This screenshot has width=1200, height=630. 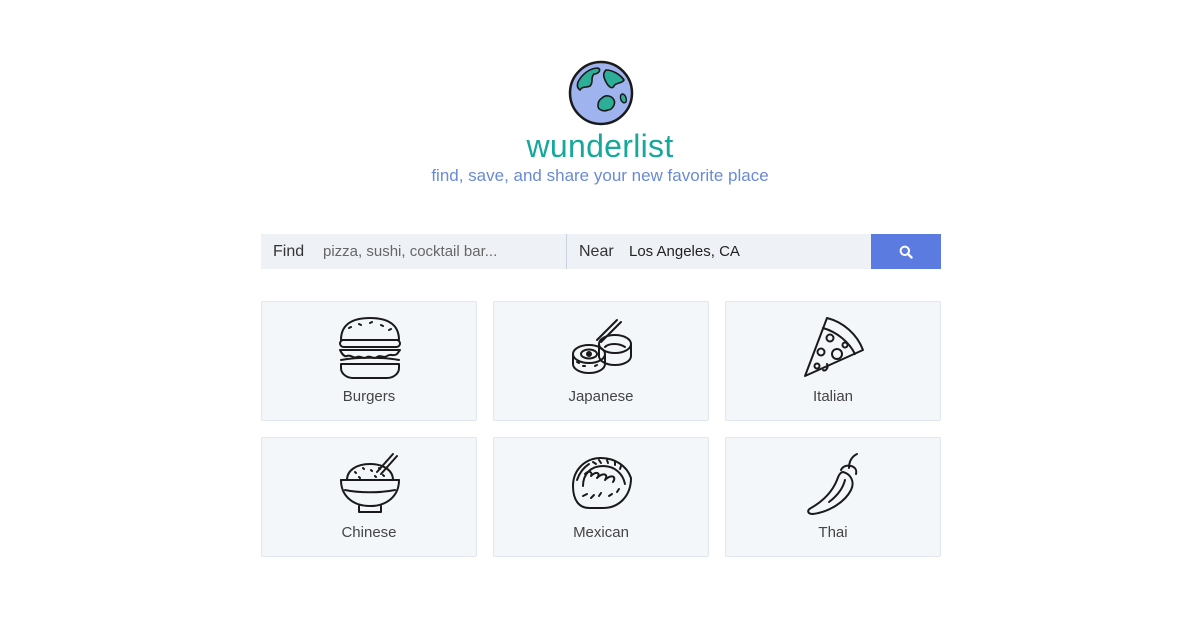 I want to click on category-card-chinese: Chinese, so click(x=369, y=497).